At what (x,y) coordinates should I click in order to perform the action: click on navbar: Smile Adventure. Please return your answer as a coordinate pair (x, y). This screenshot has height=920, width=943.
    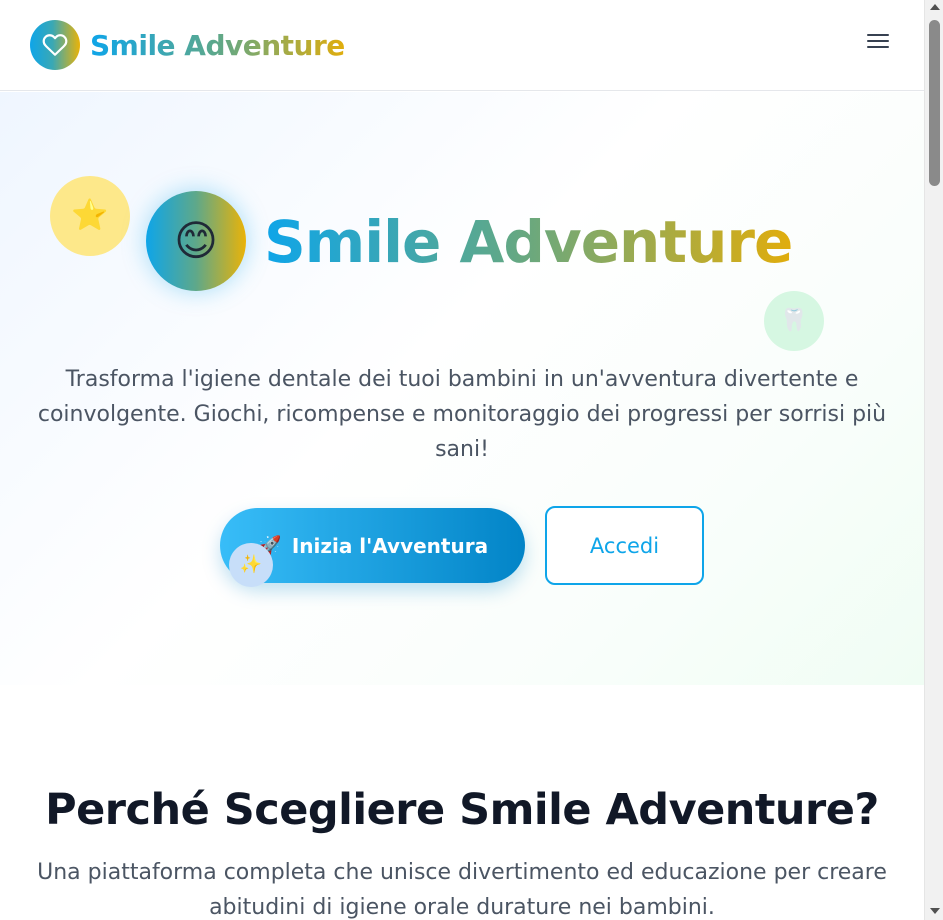
    Looking at the image, I should click on (462, 45).